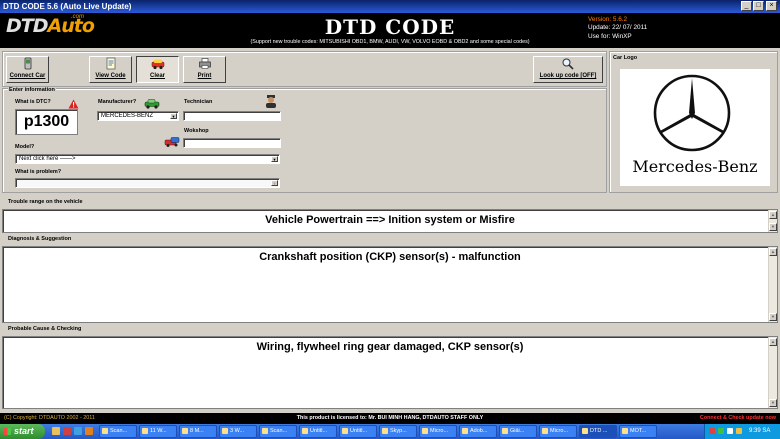  Describe the element at coordinates (739, 431) in the screenshot. I see `tray-language-icon` at that location.